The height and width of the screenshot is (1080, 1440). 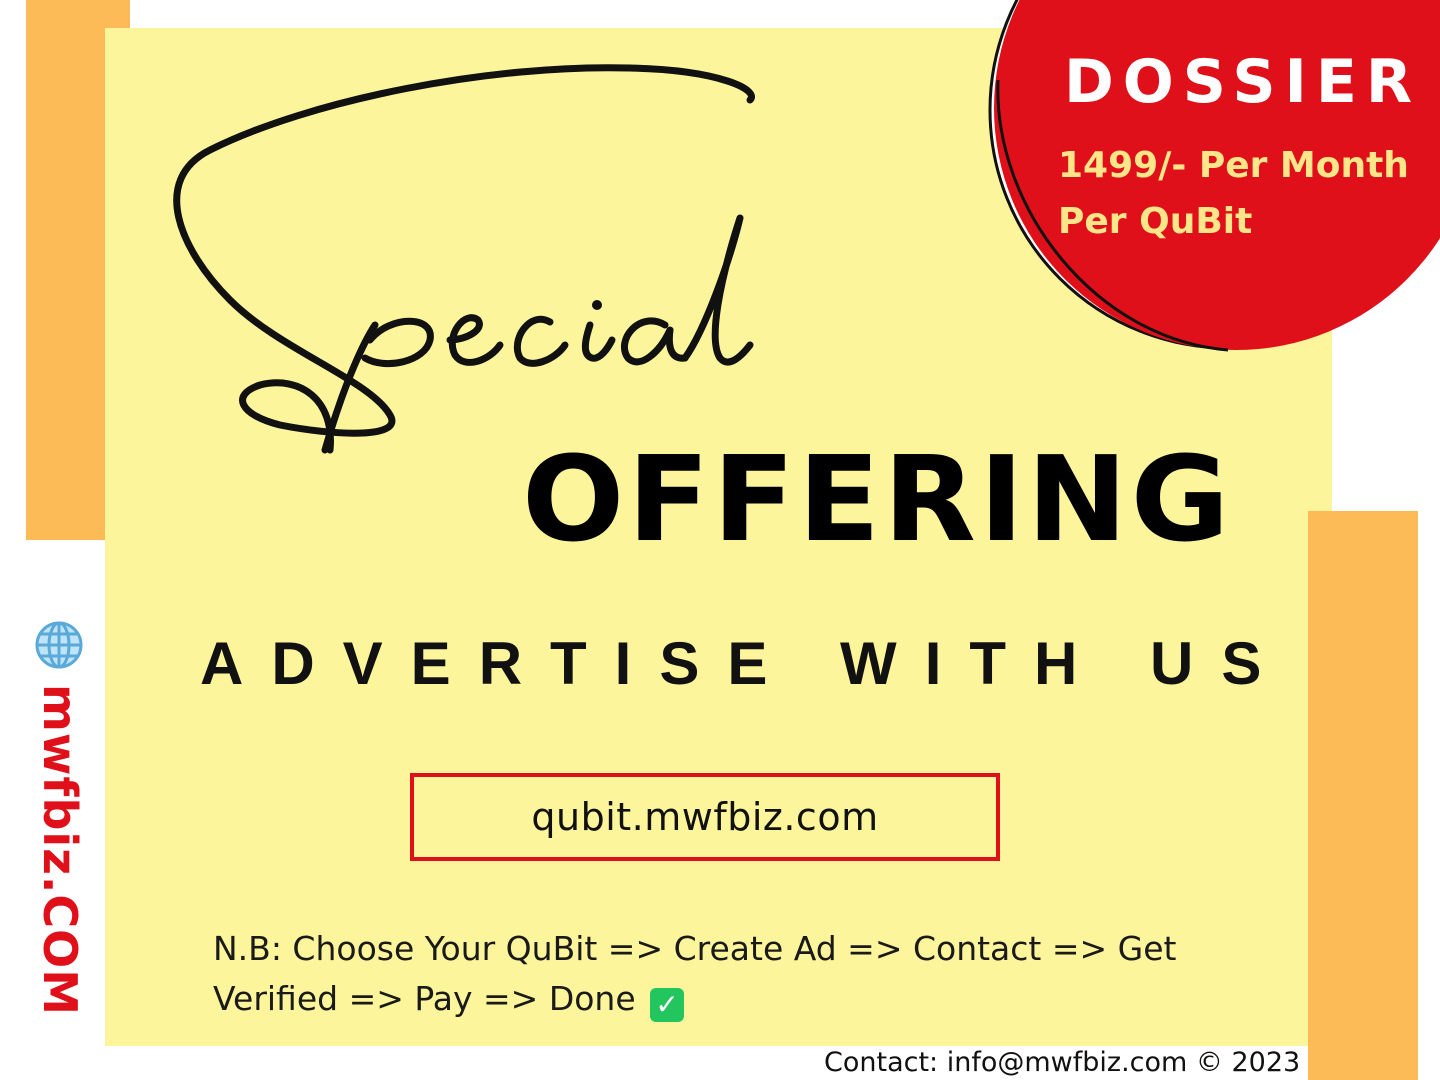 I want to click on note-line-2: Verified => Pay => Done, so click(x=424, y=998).